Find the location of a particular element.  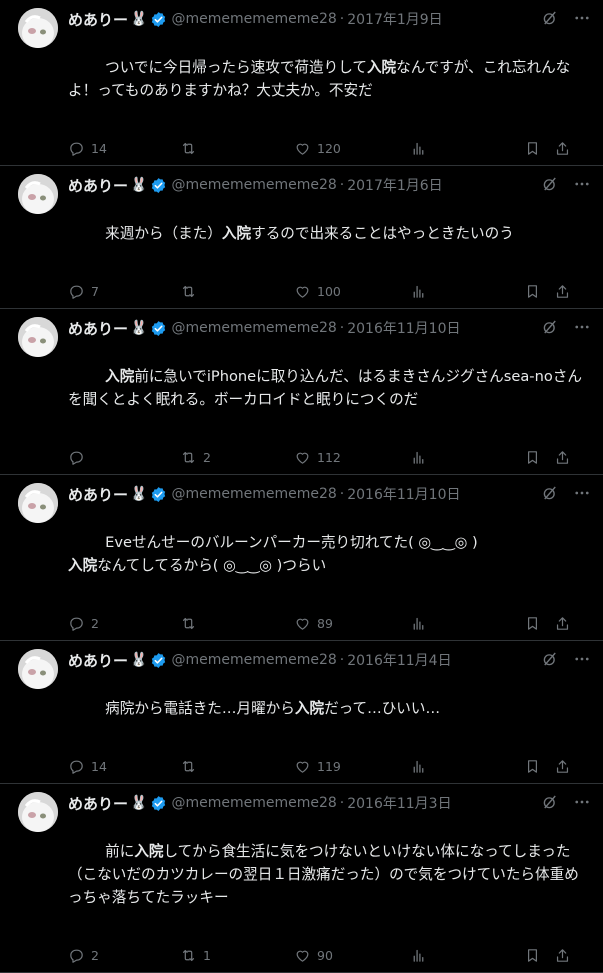

like-button: 100 is located at coordinates (352, 291).